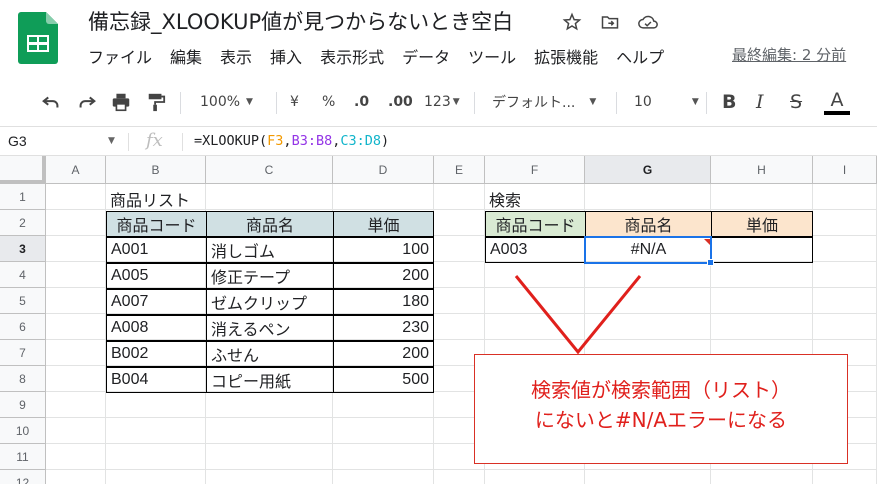  Describe the element at coordinates (23, 197) in the screenshot. I see `row-header-1: 1` at that location.